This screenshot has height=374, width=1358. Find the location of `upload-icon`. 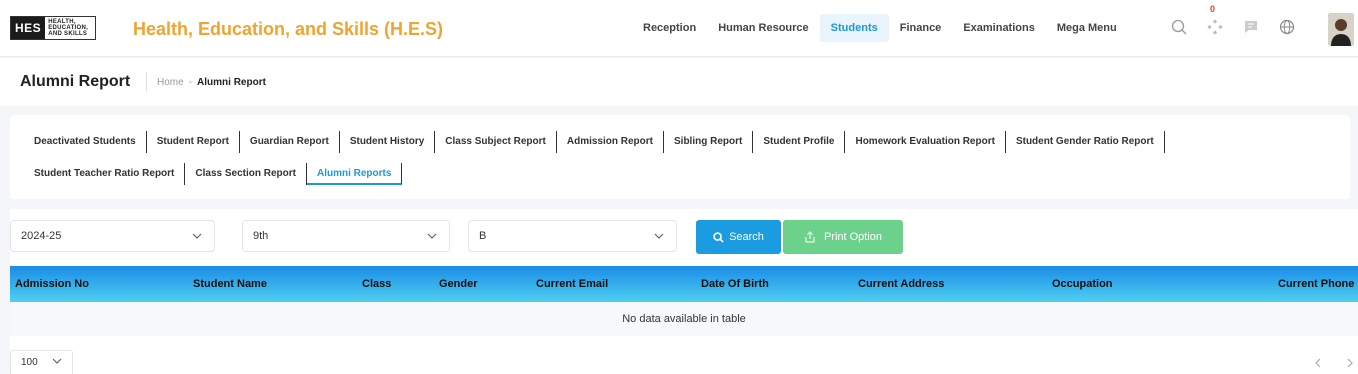

upload-icon is located at coordinates (810, 237).